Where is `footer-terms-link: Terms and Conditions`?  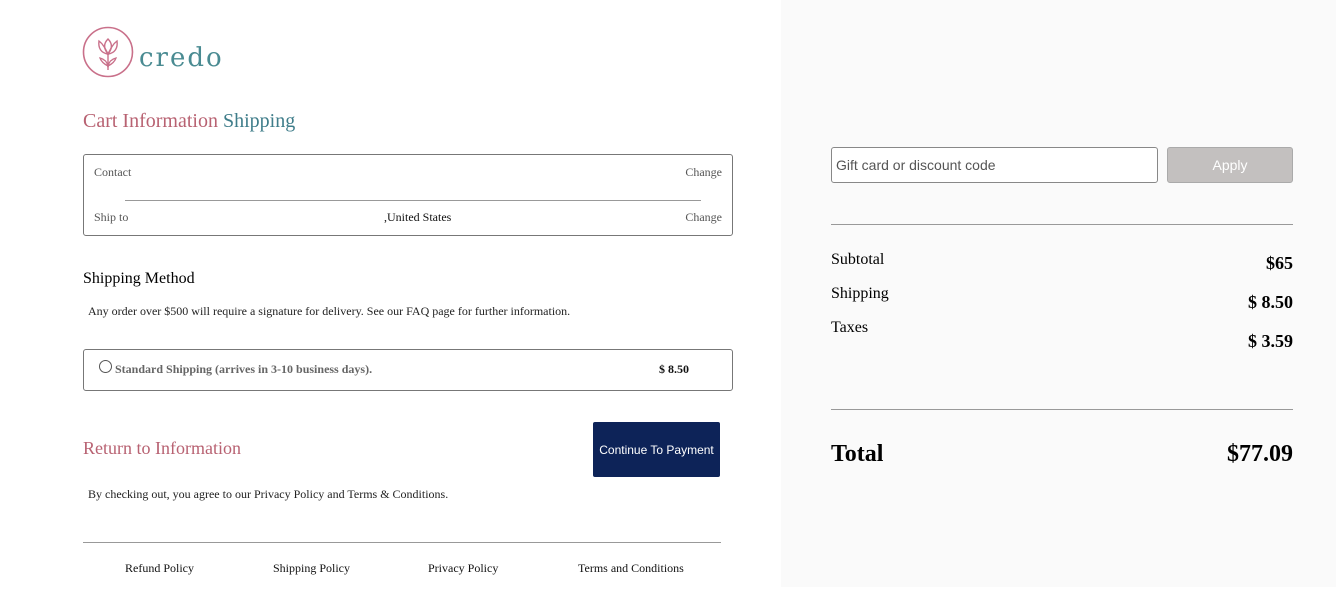 footer-terms-link: Terms and Conditions is located at coordinates (631, 568).